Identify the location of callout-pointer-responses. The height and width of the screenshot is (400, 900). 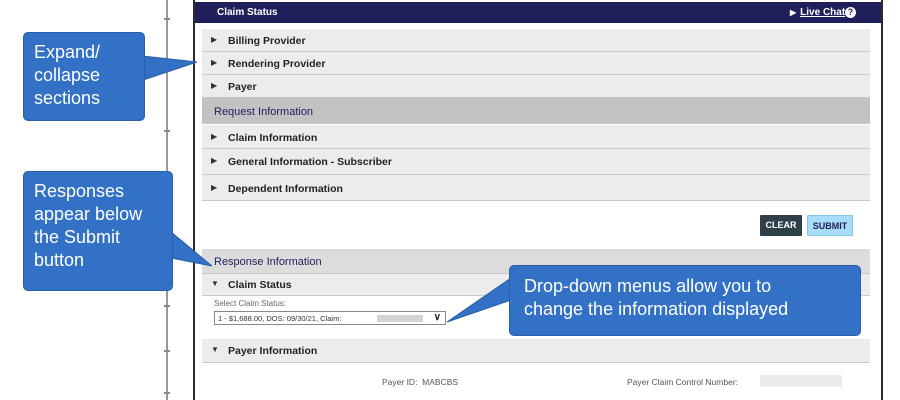
(191, 248).